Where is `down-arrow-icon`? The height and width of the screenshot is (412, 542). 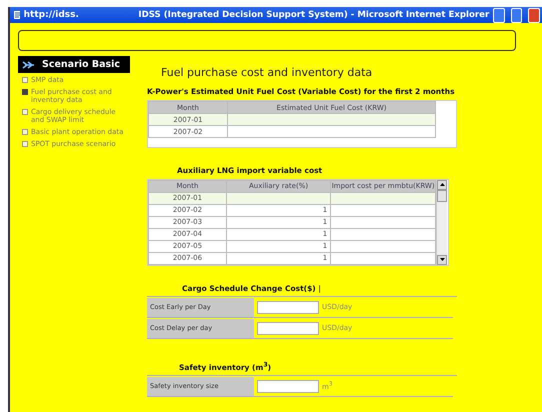 down-arrow-icon is located at coordinates (442, 260).